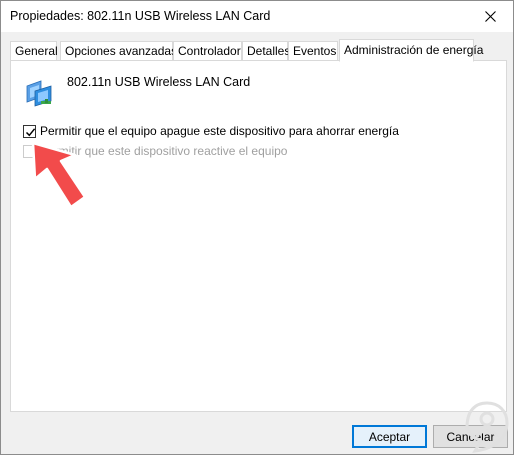 This screenshot has height=455, width=514. Describe the element at coordinates (118, 51) in the screenshot. I see `tab-advanced-options: Opciones avanzadas` at that location.